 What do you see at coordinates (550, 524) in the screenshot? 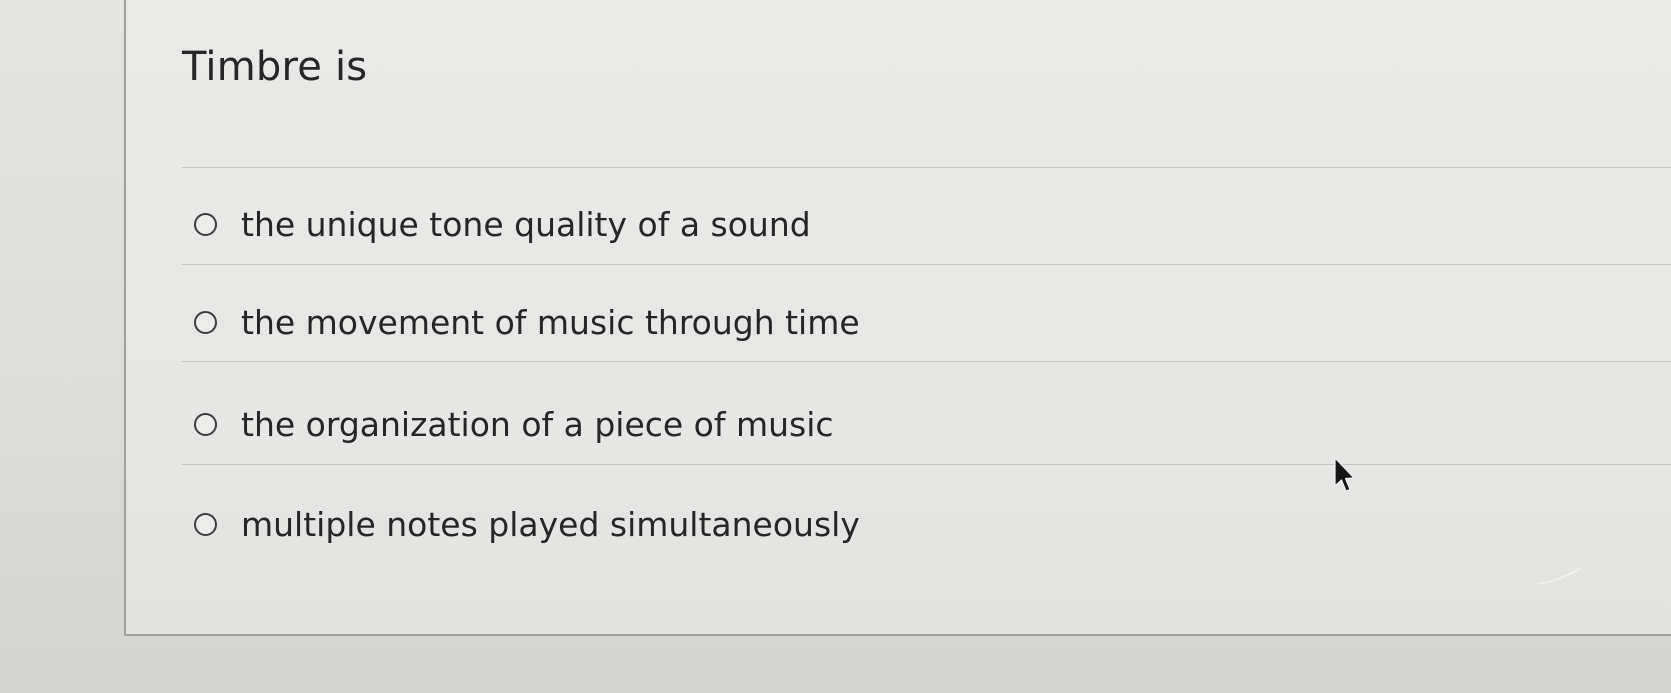
I see `answer-option-label: multiple notes played simultaneously` at bounding box center [550, 524].